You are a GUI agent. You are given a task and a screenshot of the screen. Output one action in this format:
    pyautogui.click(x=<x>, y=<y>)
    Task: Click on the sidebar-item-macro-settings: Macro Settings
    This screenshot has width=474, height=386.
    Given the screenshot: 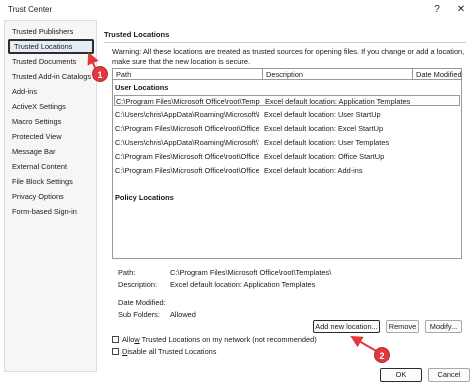 What is the action you would take?
    pyautogui.click(x=51, y=121)
    